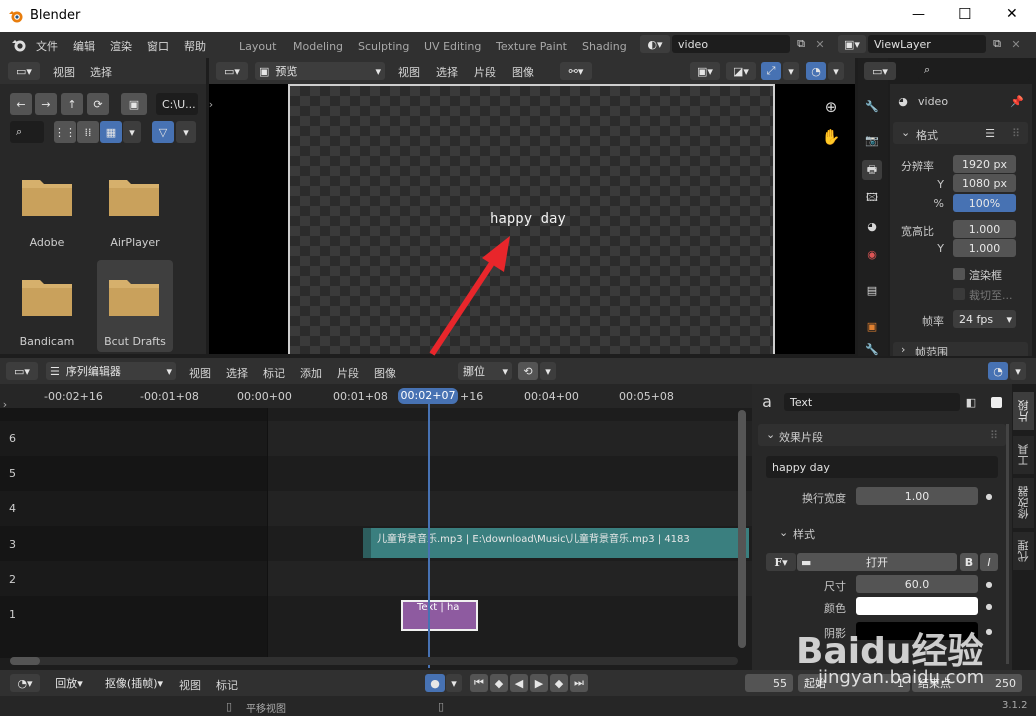 The height and width of the screenshot is (716, 1036). What do you see at coordinates (984, 248) in the screenshot?
I see `aspect-y-field: 1.000` at bounding box center [984, 248].